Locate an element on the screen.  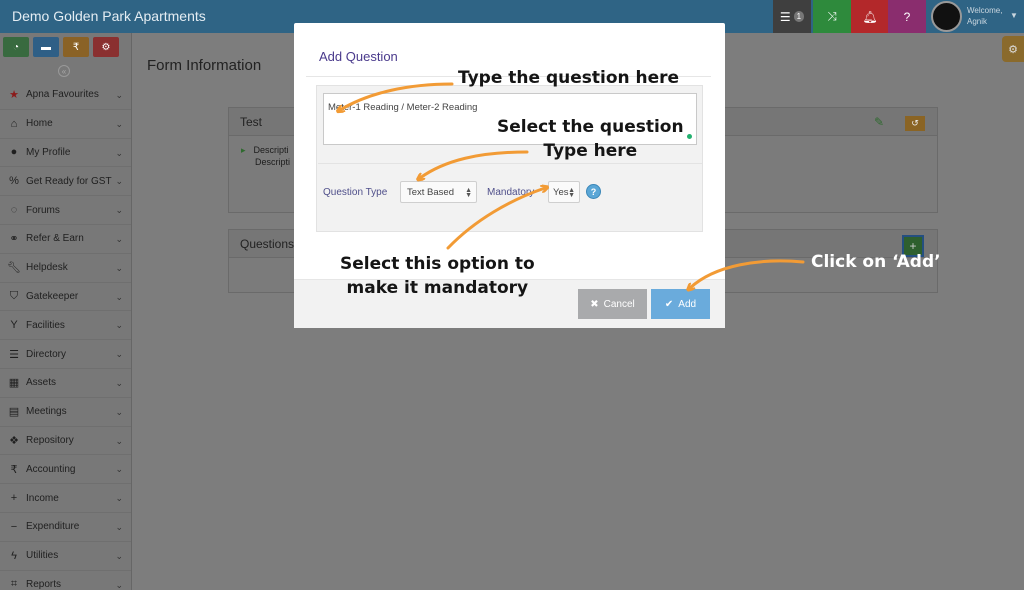
sidebar-item-label: Get Ready for GST is located at coordinates (69, 181).